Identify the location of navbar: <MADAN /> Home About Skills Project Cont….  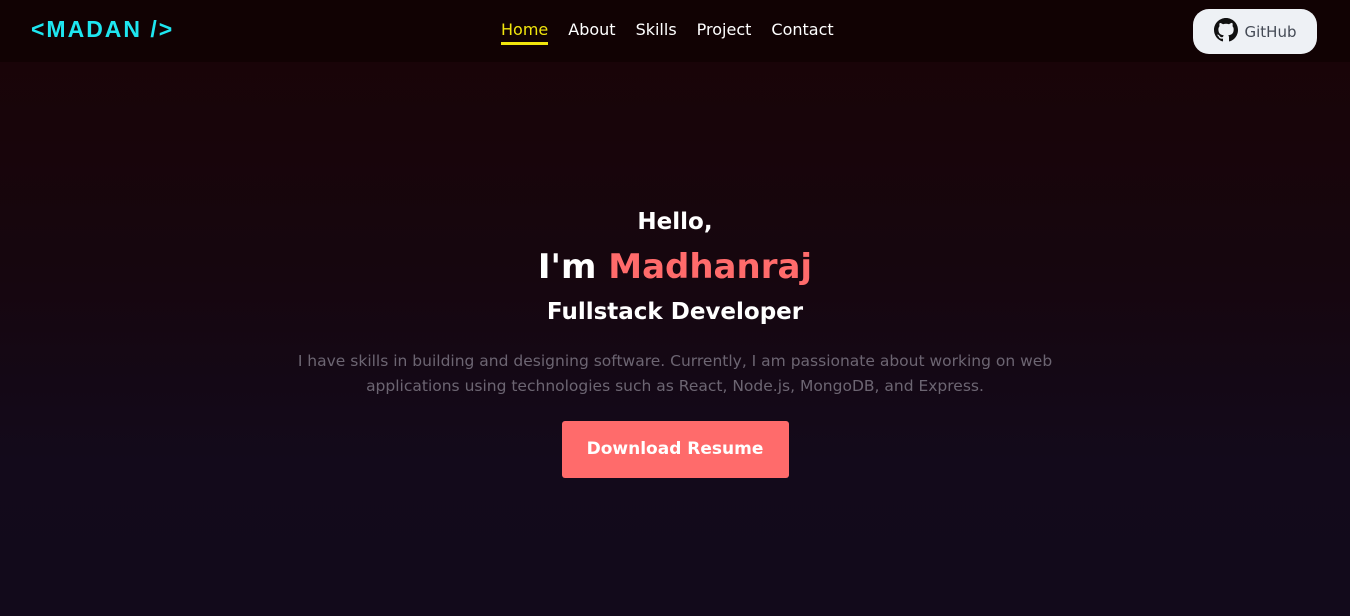
(675, 31).